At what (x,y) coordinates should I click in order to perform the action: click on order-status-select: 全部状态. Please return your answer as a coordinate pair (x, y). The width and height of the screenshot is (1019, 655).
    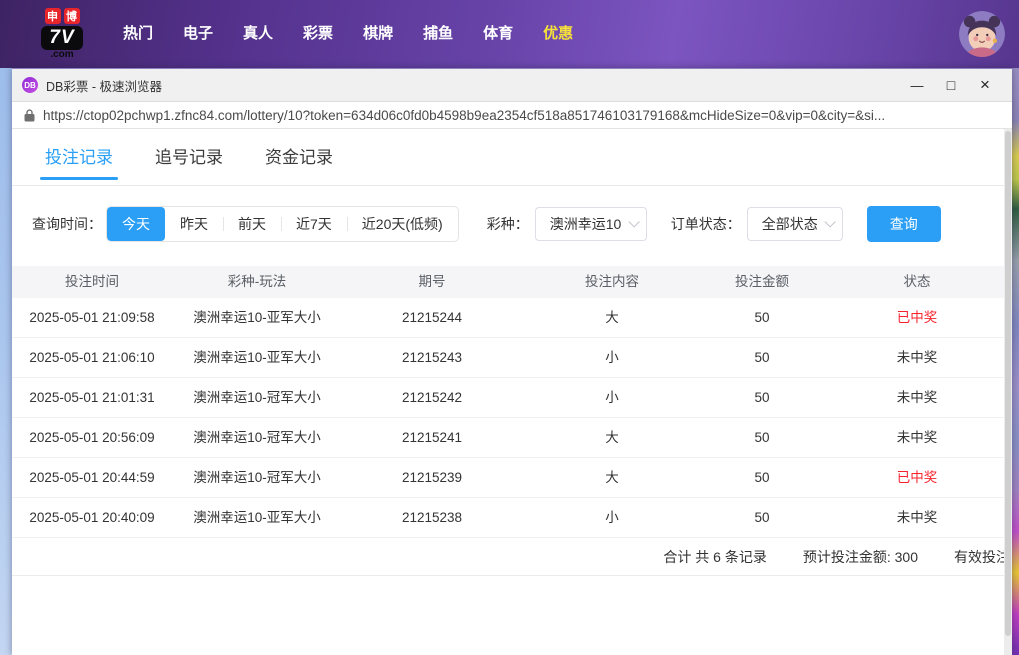
    Looking at the image, I should click on (794, 224).